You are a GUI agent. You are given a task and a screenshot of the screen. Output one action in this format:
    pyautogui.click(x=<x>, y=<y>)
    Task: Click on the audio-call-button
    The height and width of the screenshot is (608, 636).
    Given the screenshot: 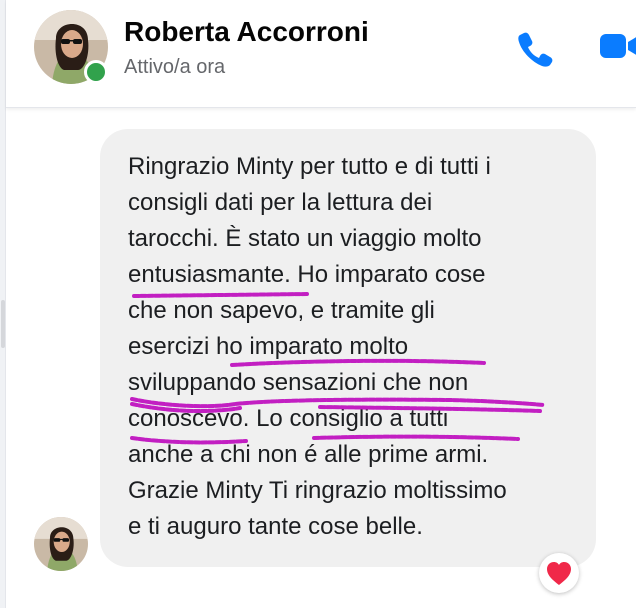 What is the action you would take?
    pyautogui.click(x=534, y=46)
    